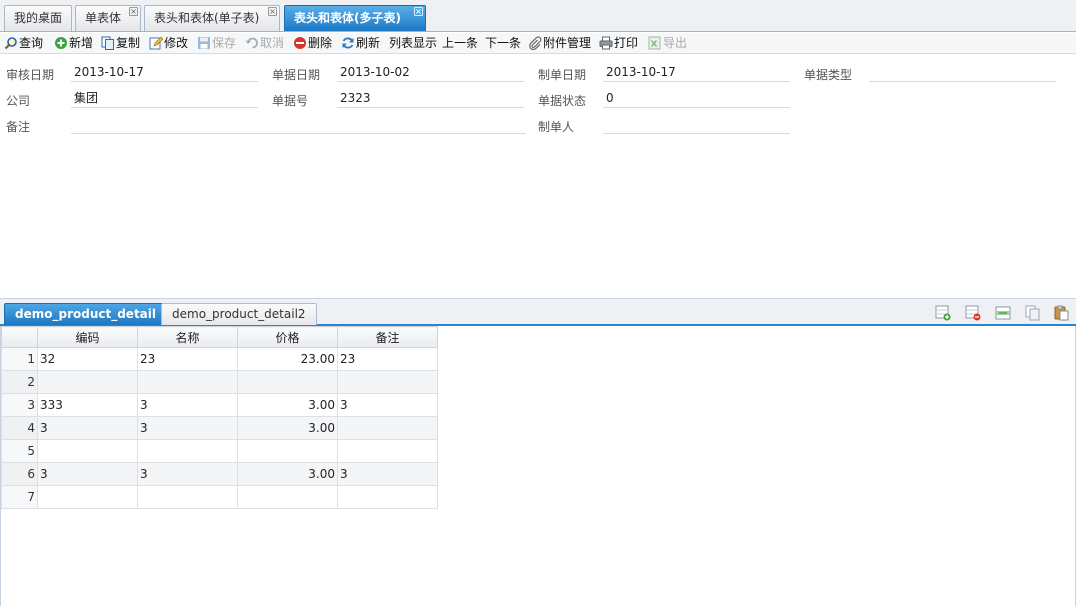 The image size is (1076, 606). I want to click on tab-demo-product-detail: demo_product_detail, so click(85, 314).